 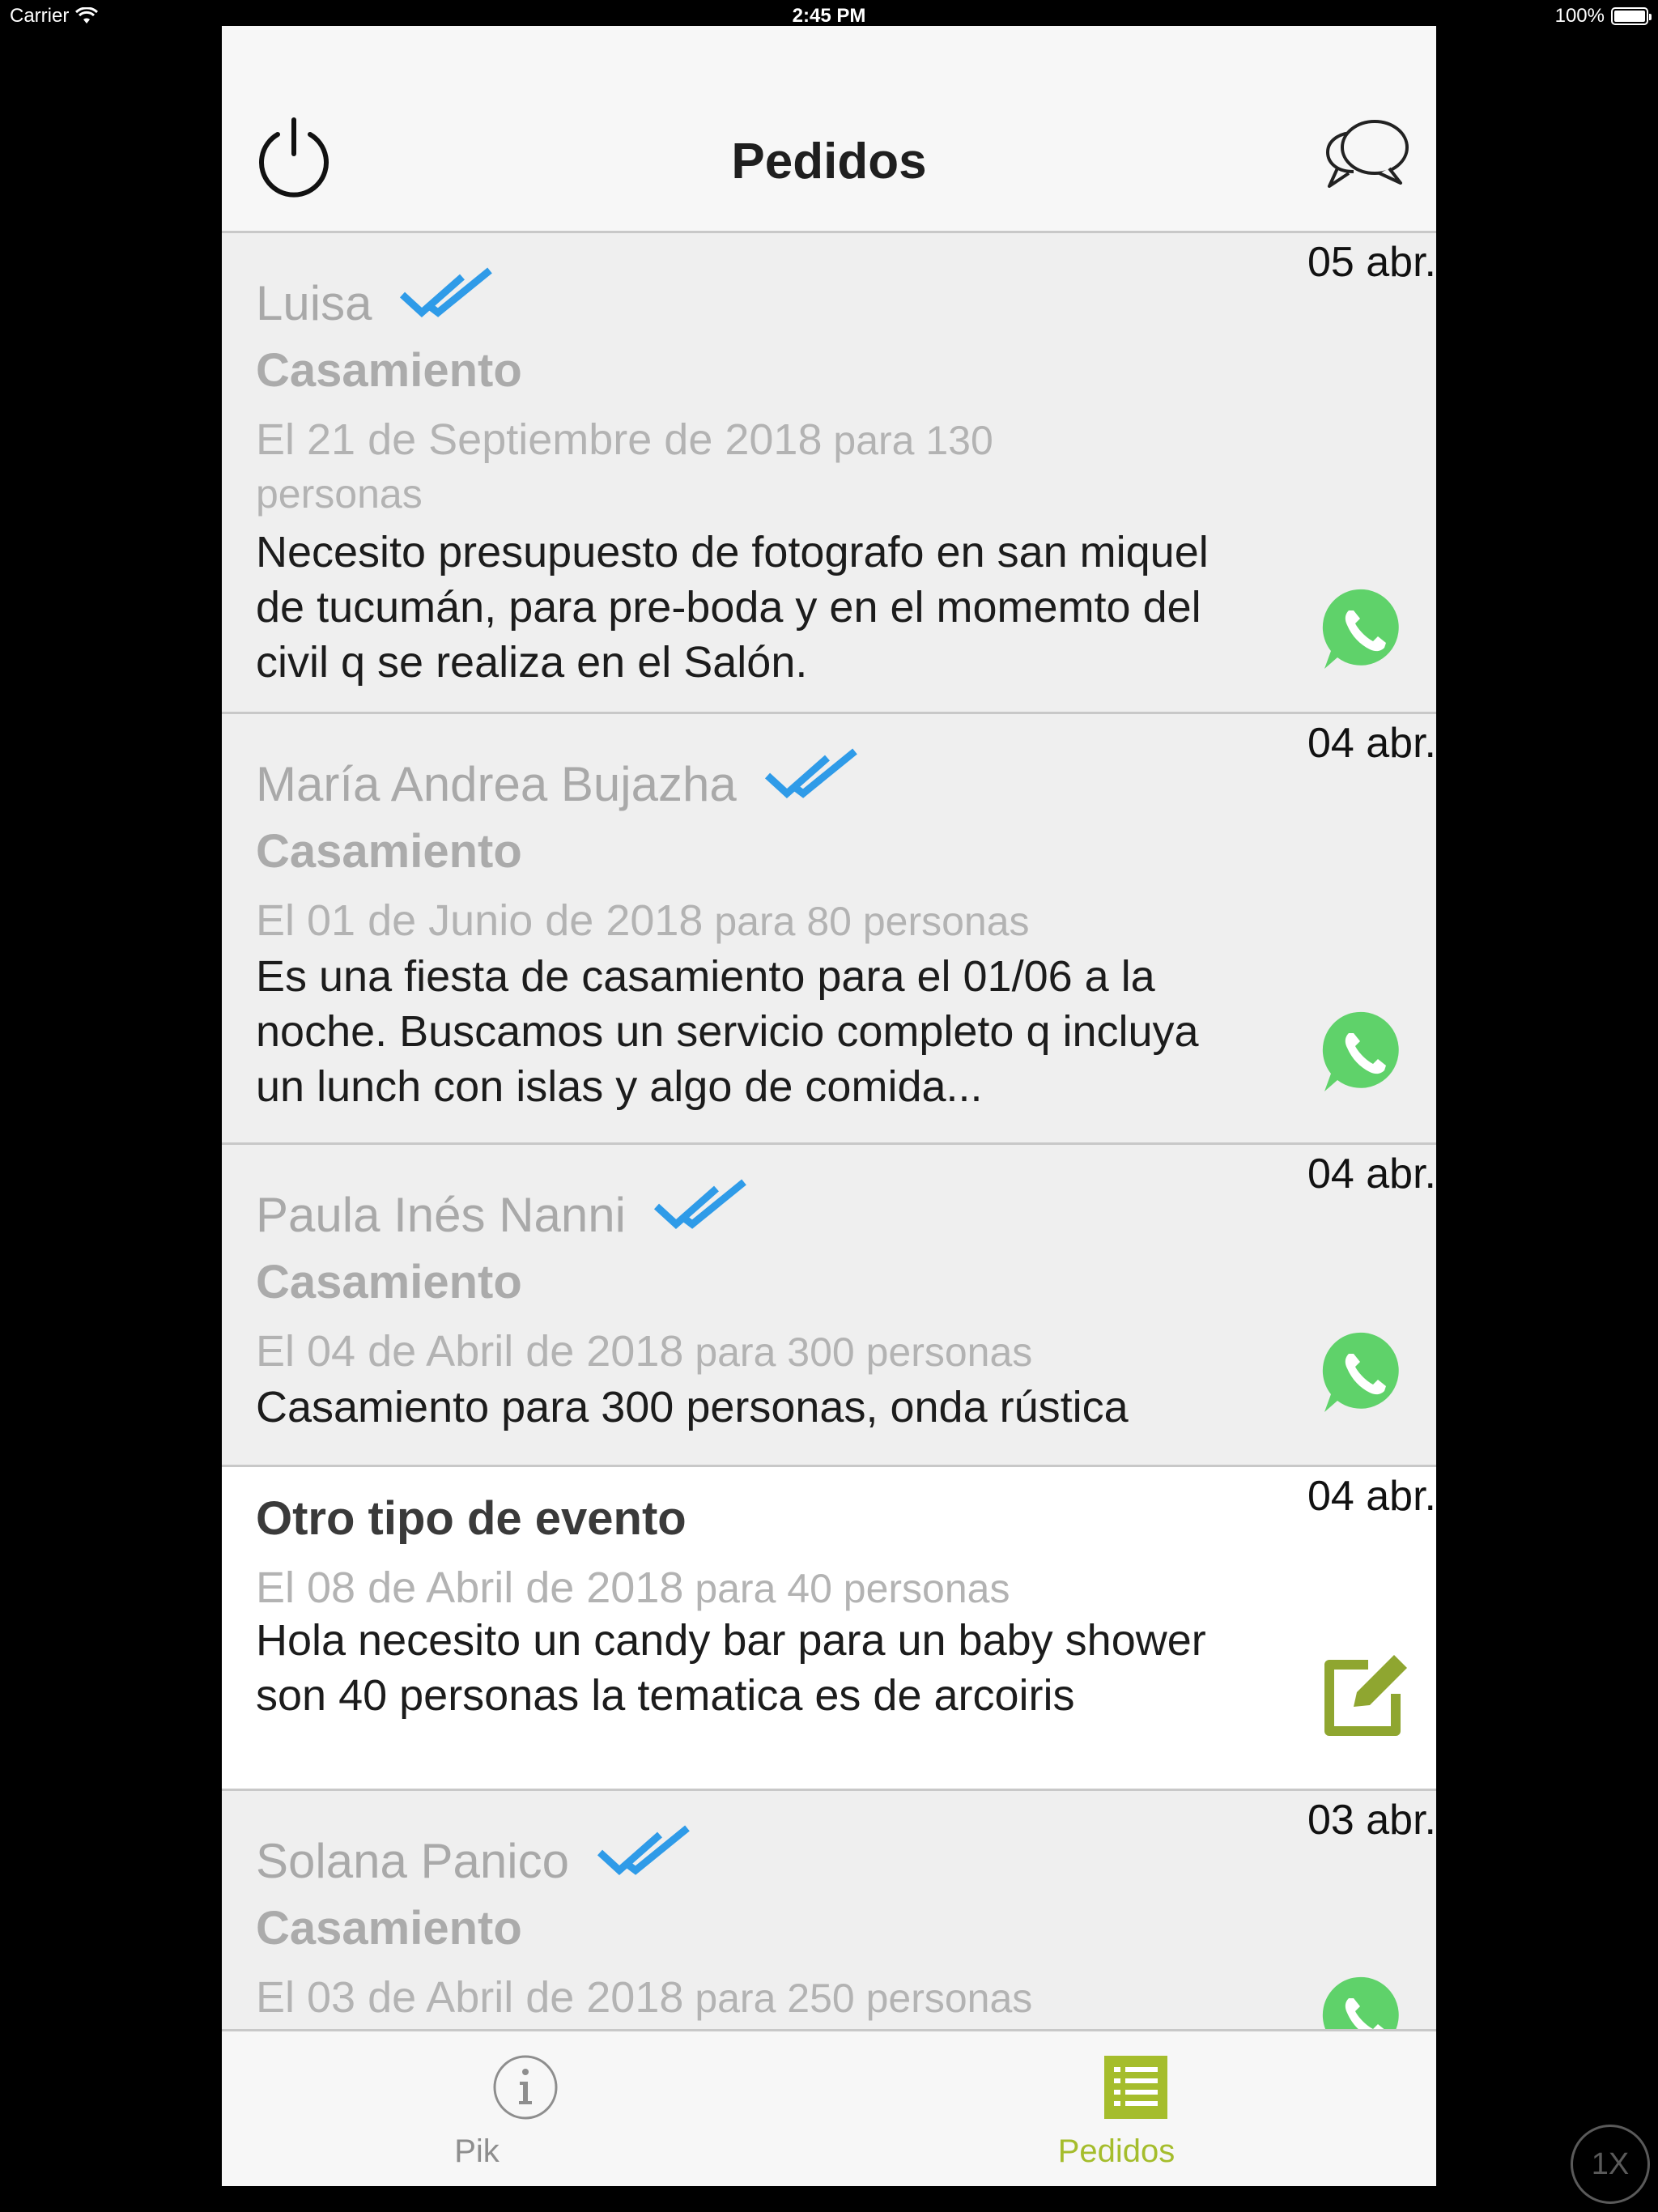 What do you see at coordinates (864, 1352) in the screenshot?
I see `event-guests: para 300 personas` at bounding box center [864, 1352].